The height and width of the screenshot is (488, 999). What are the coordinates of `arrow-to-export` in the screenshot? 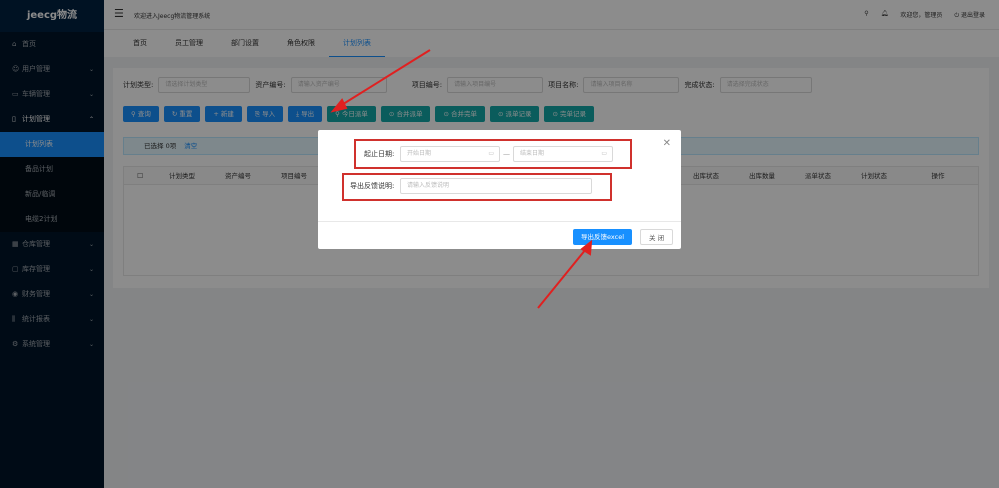 It's located at (385, 78).